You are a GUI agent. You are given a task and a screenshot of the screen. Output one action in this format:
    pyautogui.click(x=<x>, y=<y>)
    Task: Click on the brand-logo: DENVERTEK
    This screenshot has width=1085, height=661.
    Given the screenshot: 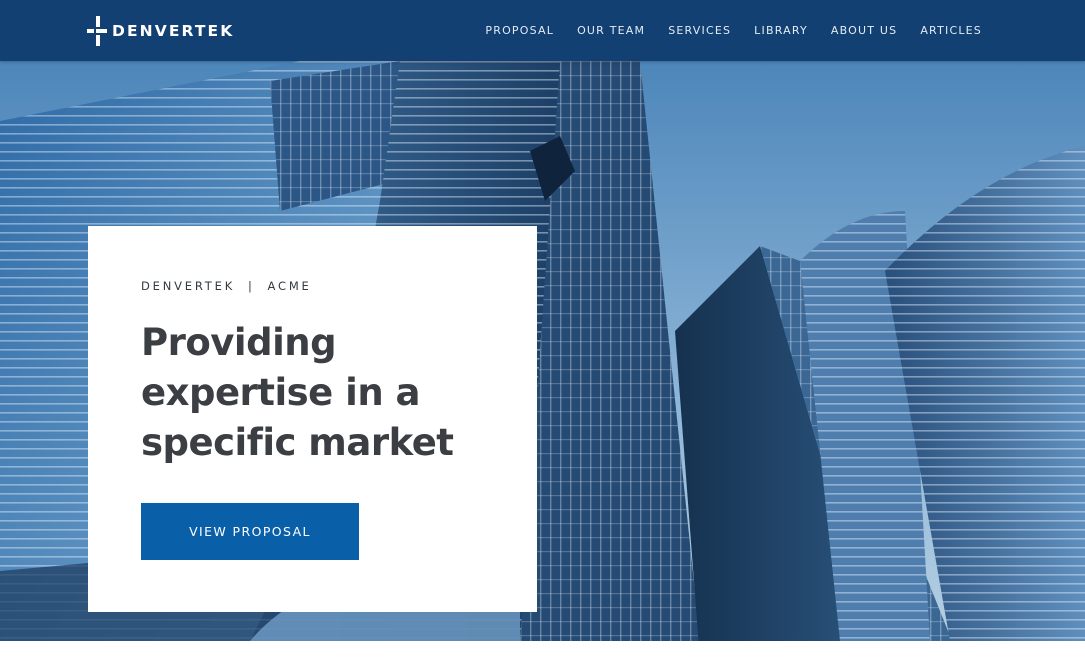 What is the action you would take?
    pyautogui.click(x=160, y=31)
    